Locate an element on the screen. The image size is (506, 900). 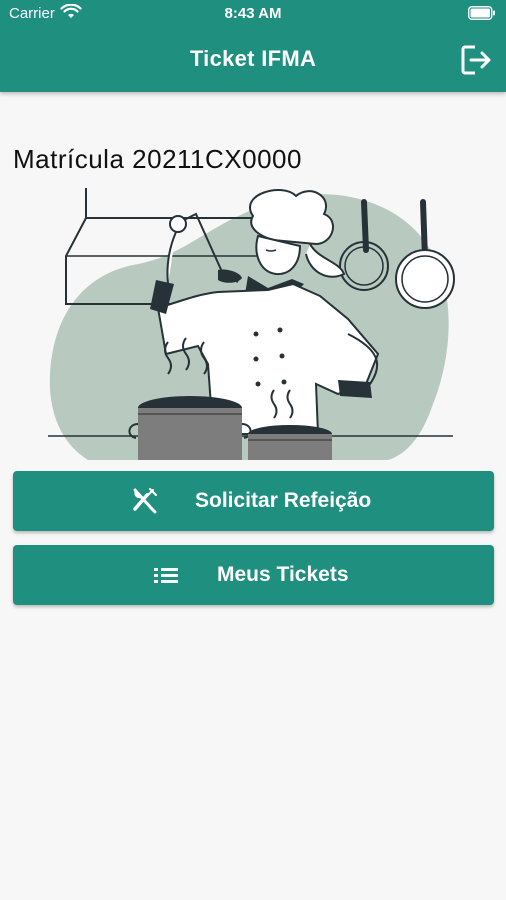
status-bar: Carrier 8:43 AM is located at coordinates (253, 14).